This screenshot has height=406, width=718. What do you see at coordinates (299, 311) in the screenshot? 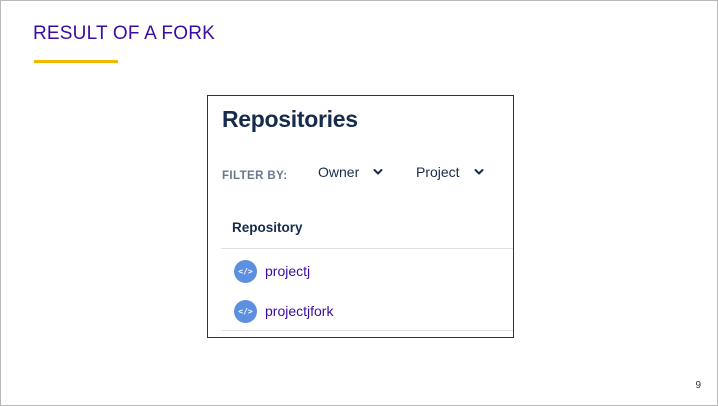
I see `repository-link-projectjfork: projectjfork` at bounding box center [299, 311].